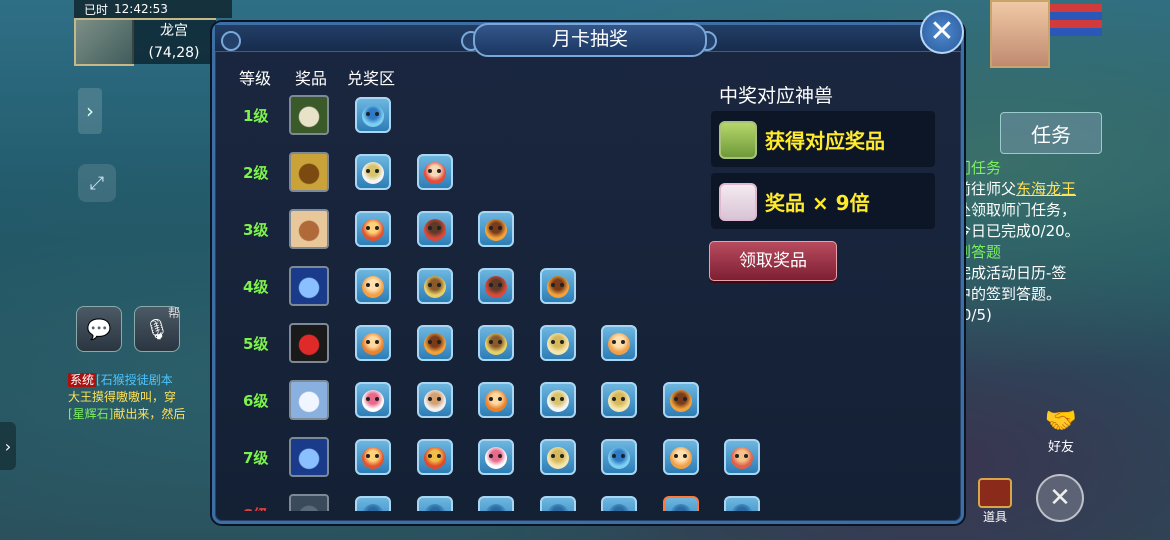  Describe the element at coordinates (995, 493) in the screenshot. I see `treasure-chest-icon` at that location.